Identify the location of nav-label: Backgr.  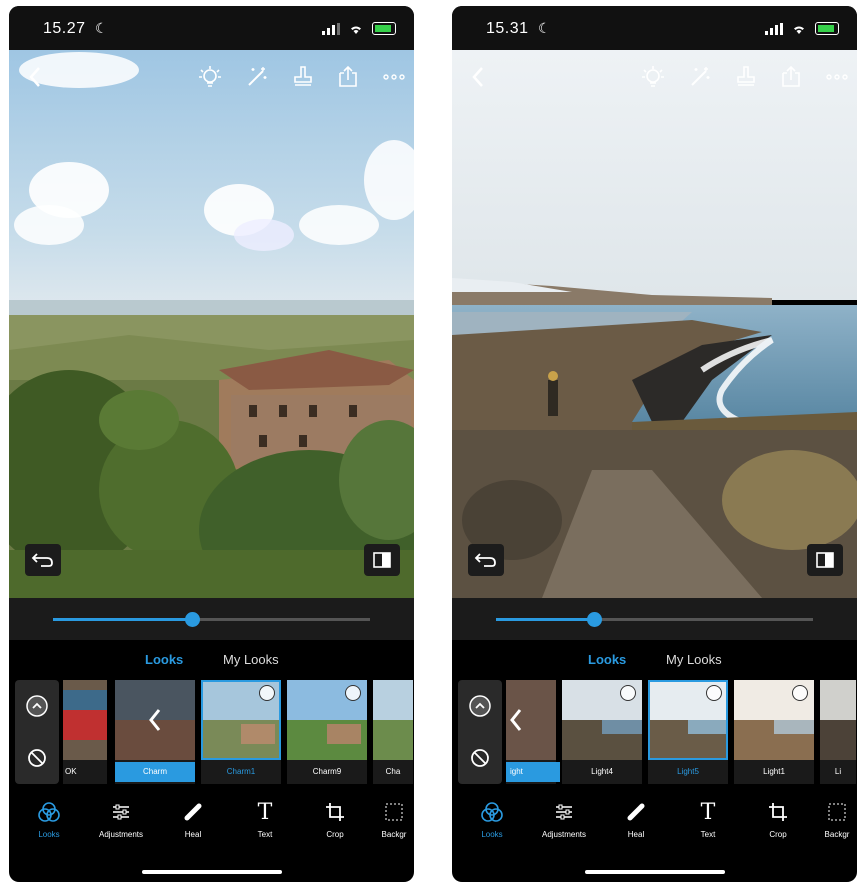
(837, 834).